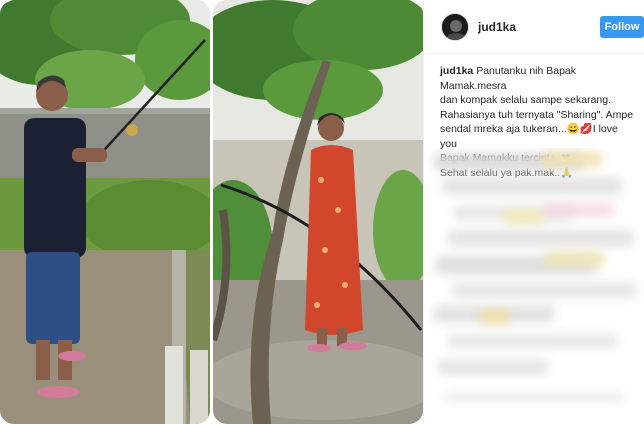  What do you see at coordinates (497, 27) in the screenshot?
I see `profile-username: jud1ka` at bounding box center [497, 27].